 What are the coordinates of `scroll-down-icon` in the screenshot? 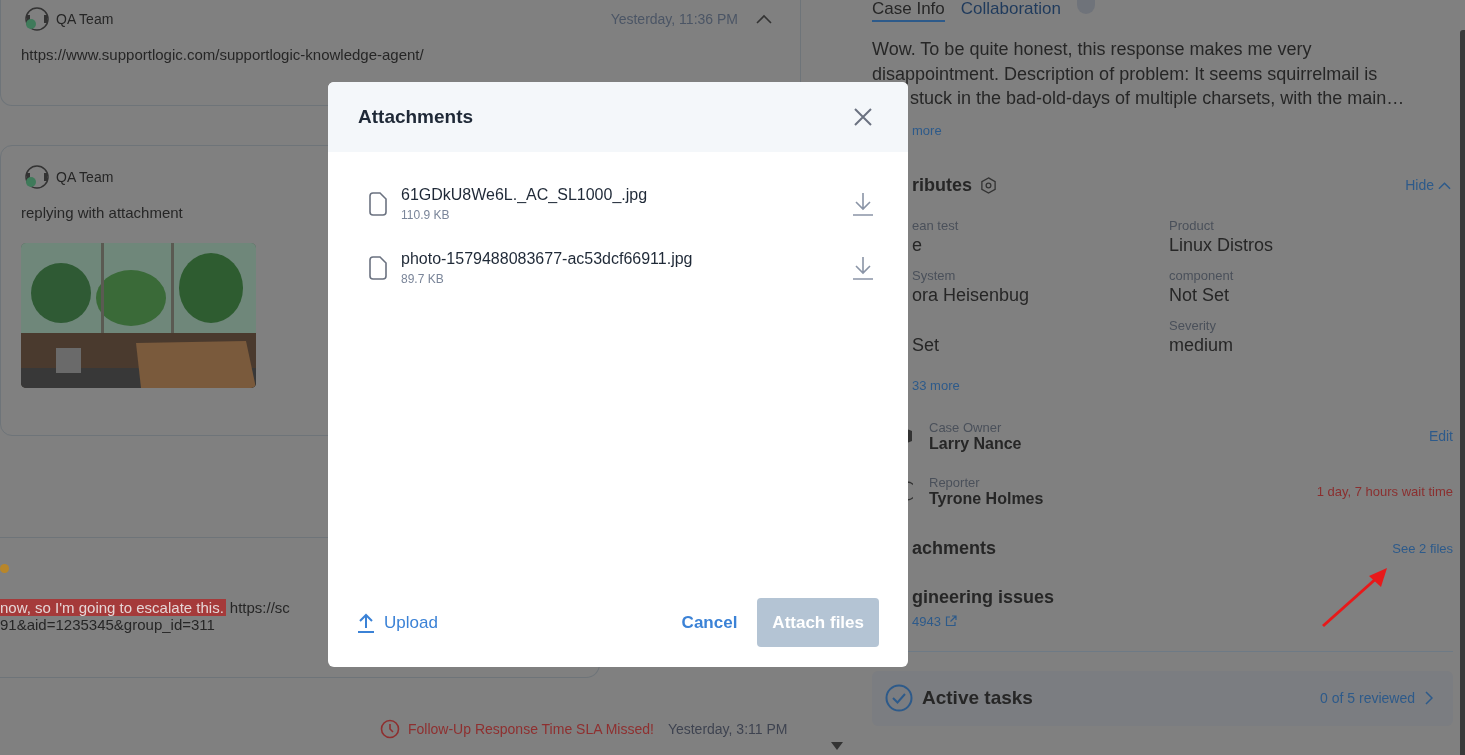 It's located at (837, 746).